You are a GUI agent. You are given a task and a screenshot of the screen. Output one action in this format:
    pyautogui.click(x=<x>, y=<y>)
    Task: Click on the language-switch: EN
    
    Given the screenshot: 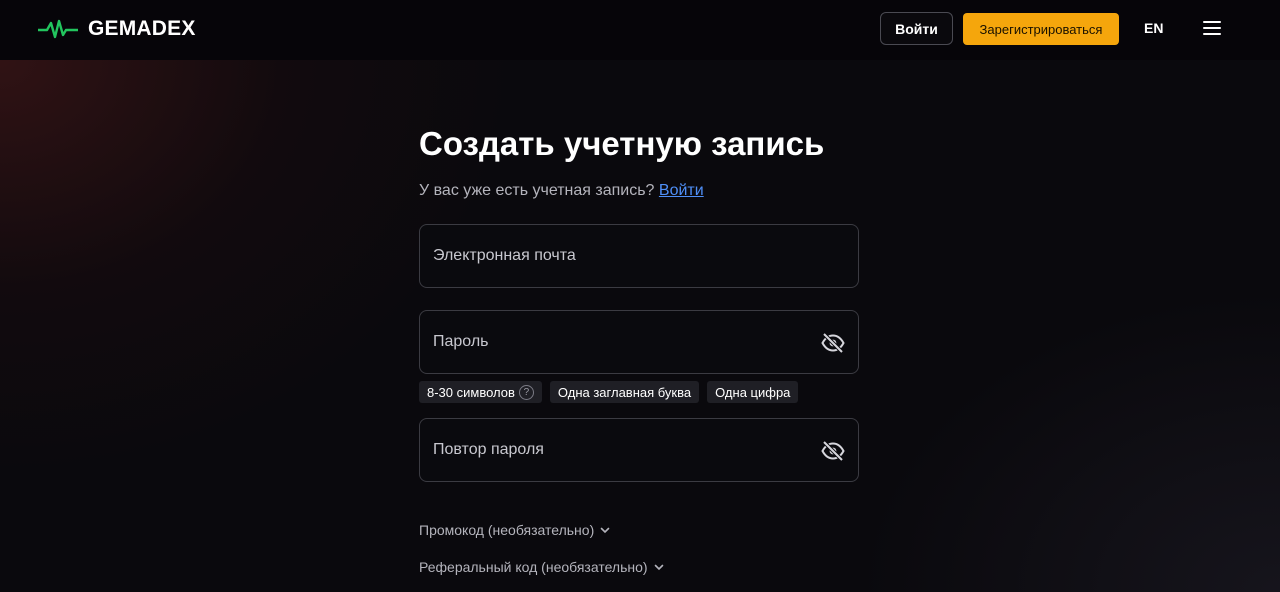 What is the action you would take?
    pyautogui.click(x=1153, y=28)
    